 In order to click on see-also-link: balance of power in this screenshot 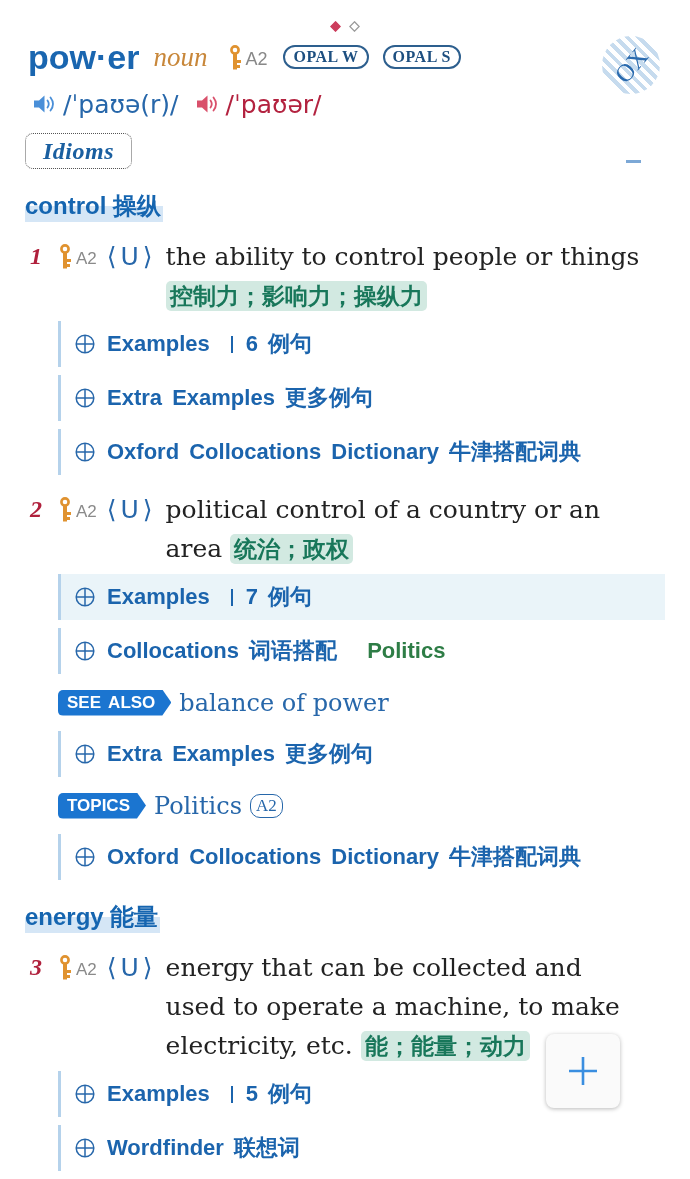, I will do `click(284, 702)`.